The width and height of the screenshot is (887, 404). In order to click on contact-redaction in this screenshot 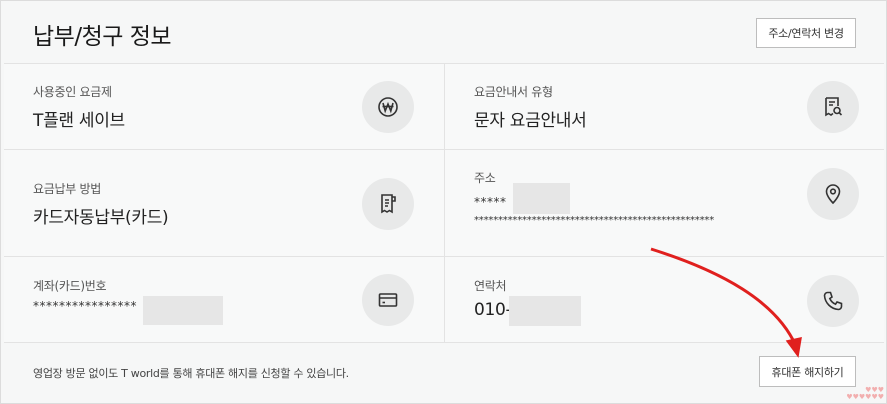, I will do `click(545, 311)`.